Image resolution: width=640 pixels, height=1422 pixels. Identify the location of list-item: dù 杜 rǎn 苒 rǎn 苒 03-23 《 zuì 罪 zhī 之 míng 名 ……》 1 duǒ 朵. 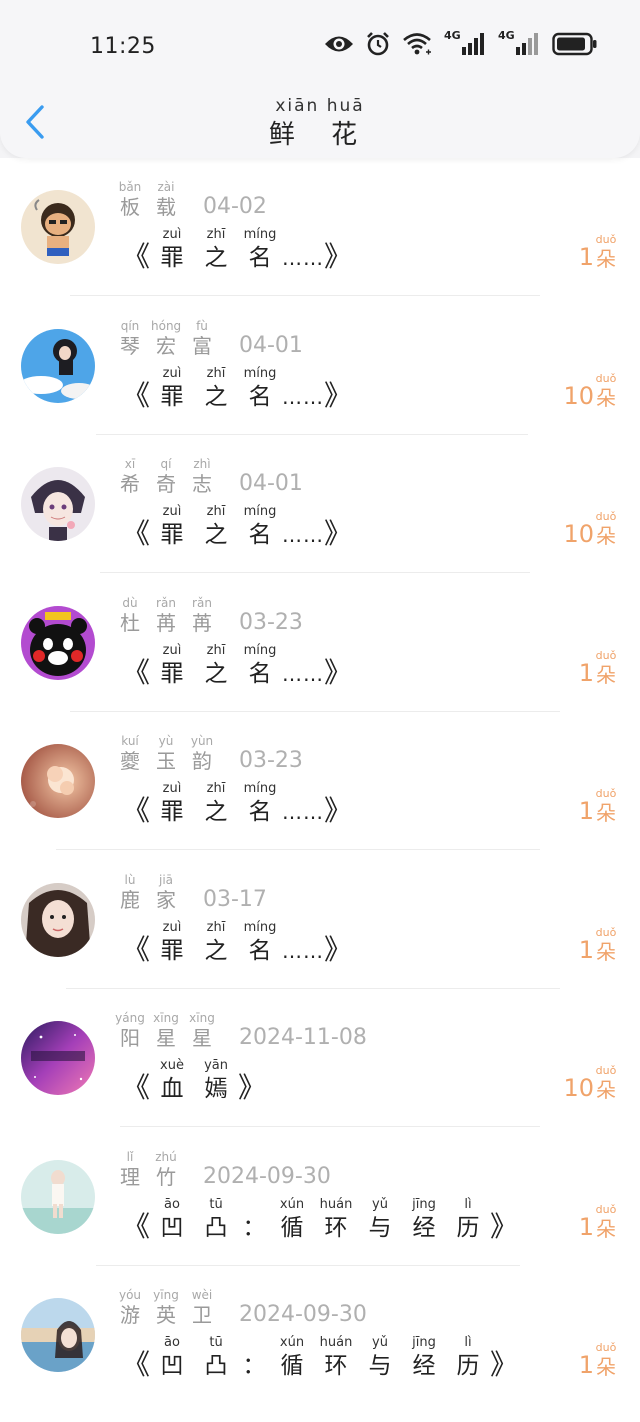
(320, 643).